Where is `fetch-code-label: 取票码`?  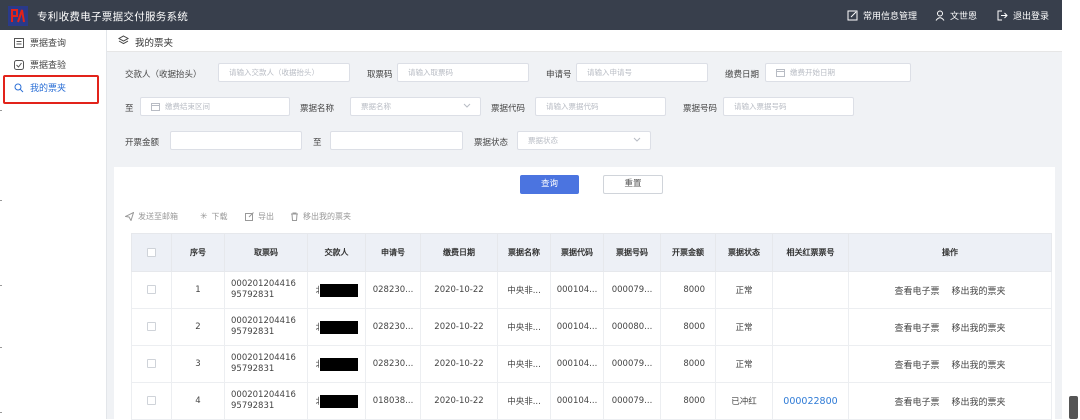
fetch-code-label: 取票码 is located at coordinates (380, 75).